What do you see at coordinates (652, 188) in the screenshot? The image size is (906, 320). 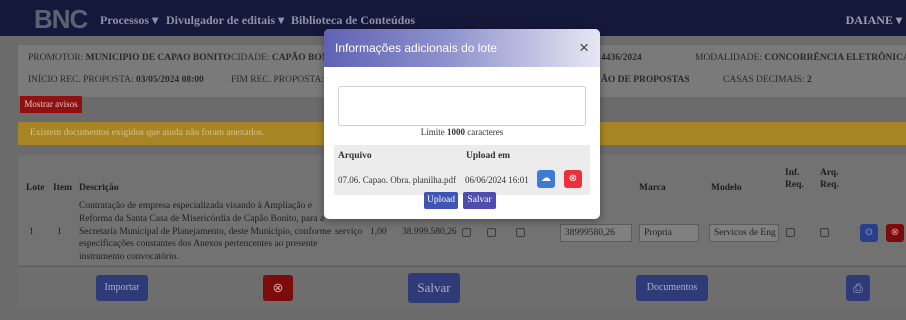 I see `header-marca: Marca` at bounding box center [652, 188].